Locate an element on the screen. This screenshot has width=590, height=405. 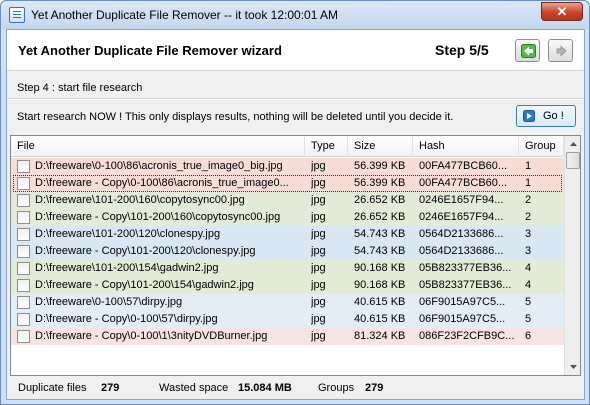
play-arrow-icon is located at coordinates (529, 116).